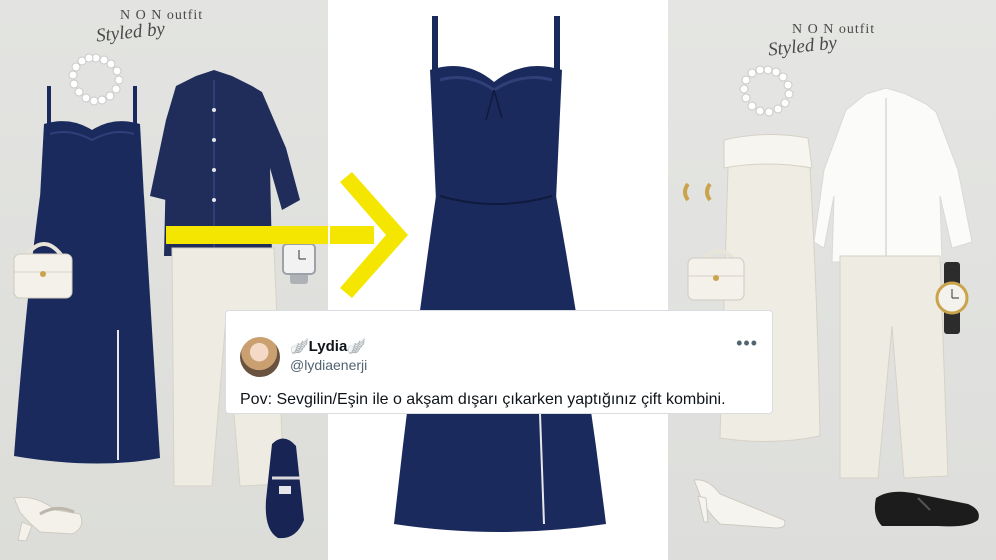  What do you see at coordinates (247, 235) in the screenshot?
I see `arrow-shaft-left` at bounding box center [247, 235].